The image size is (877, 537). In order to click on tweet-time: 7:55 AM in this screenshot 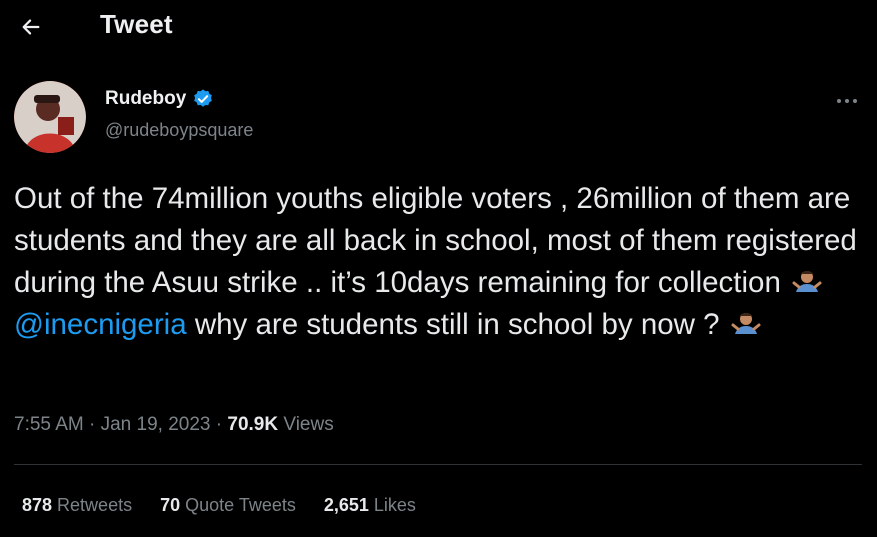, I will do `click(49, 424)`.